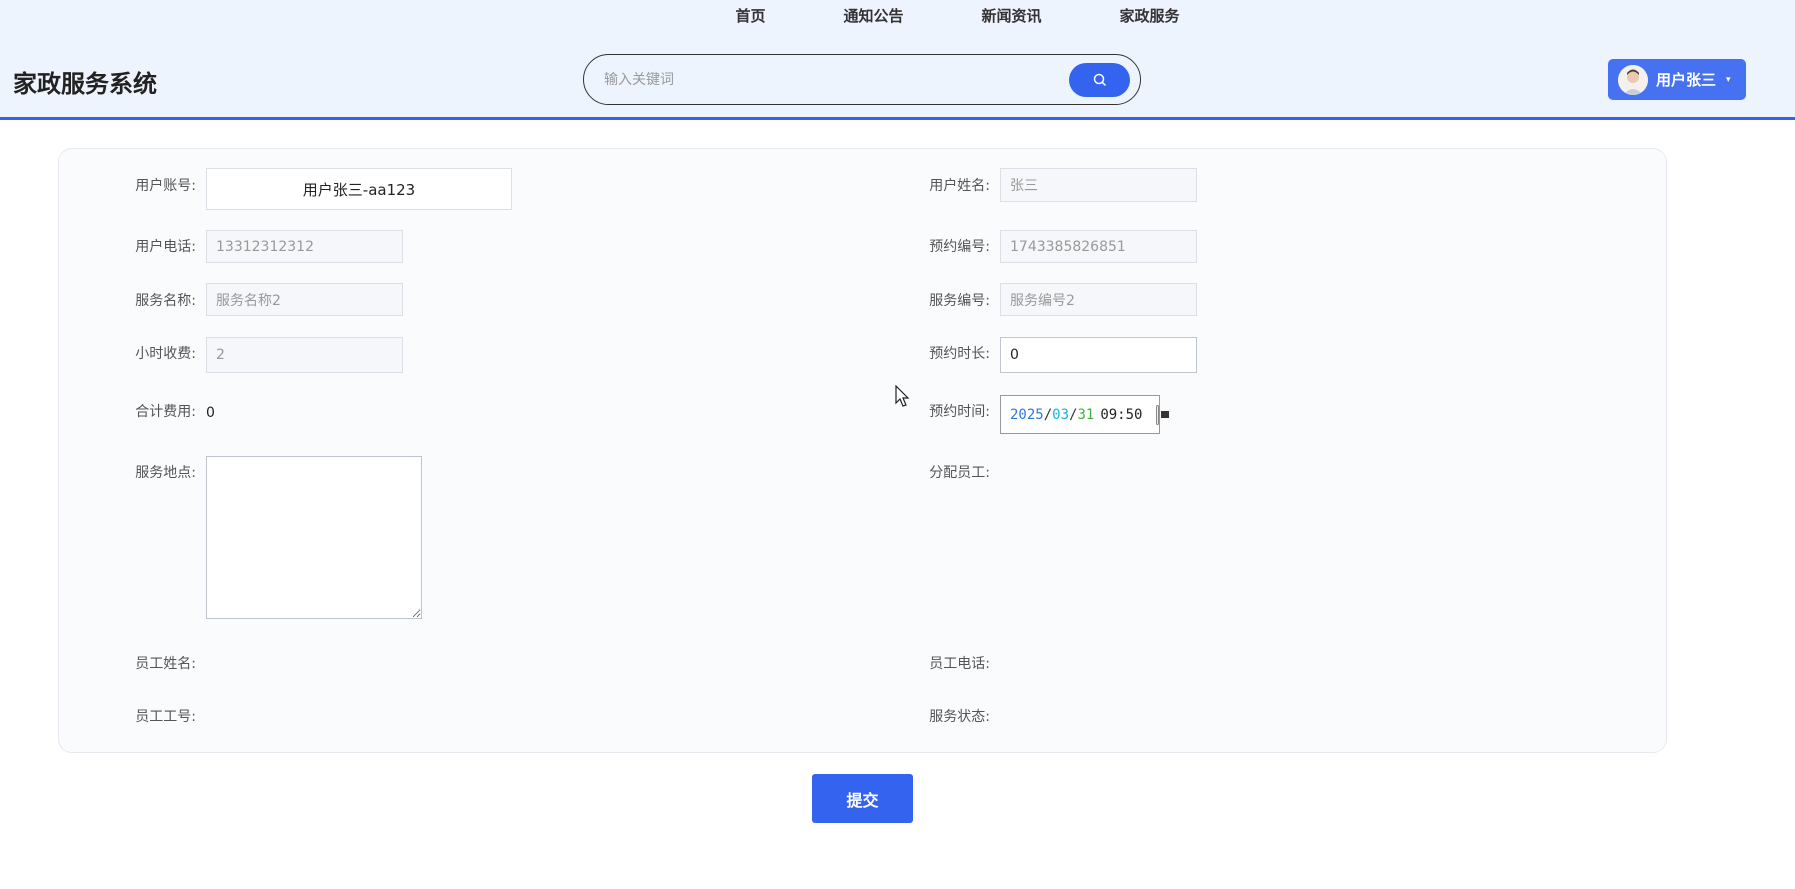 The image size is (1795, 889). Describe the element at coordinates (1098, 355) in the screenshot. I see `duration-input: 0` at that location.